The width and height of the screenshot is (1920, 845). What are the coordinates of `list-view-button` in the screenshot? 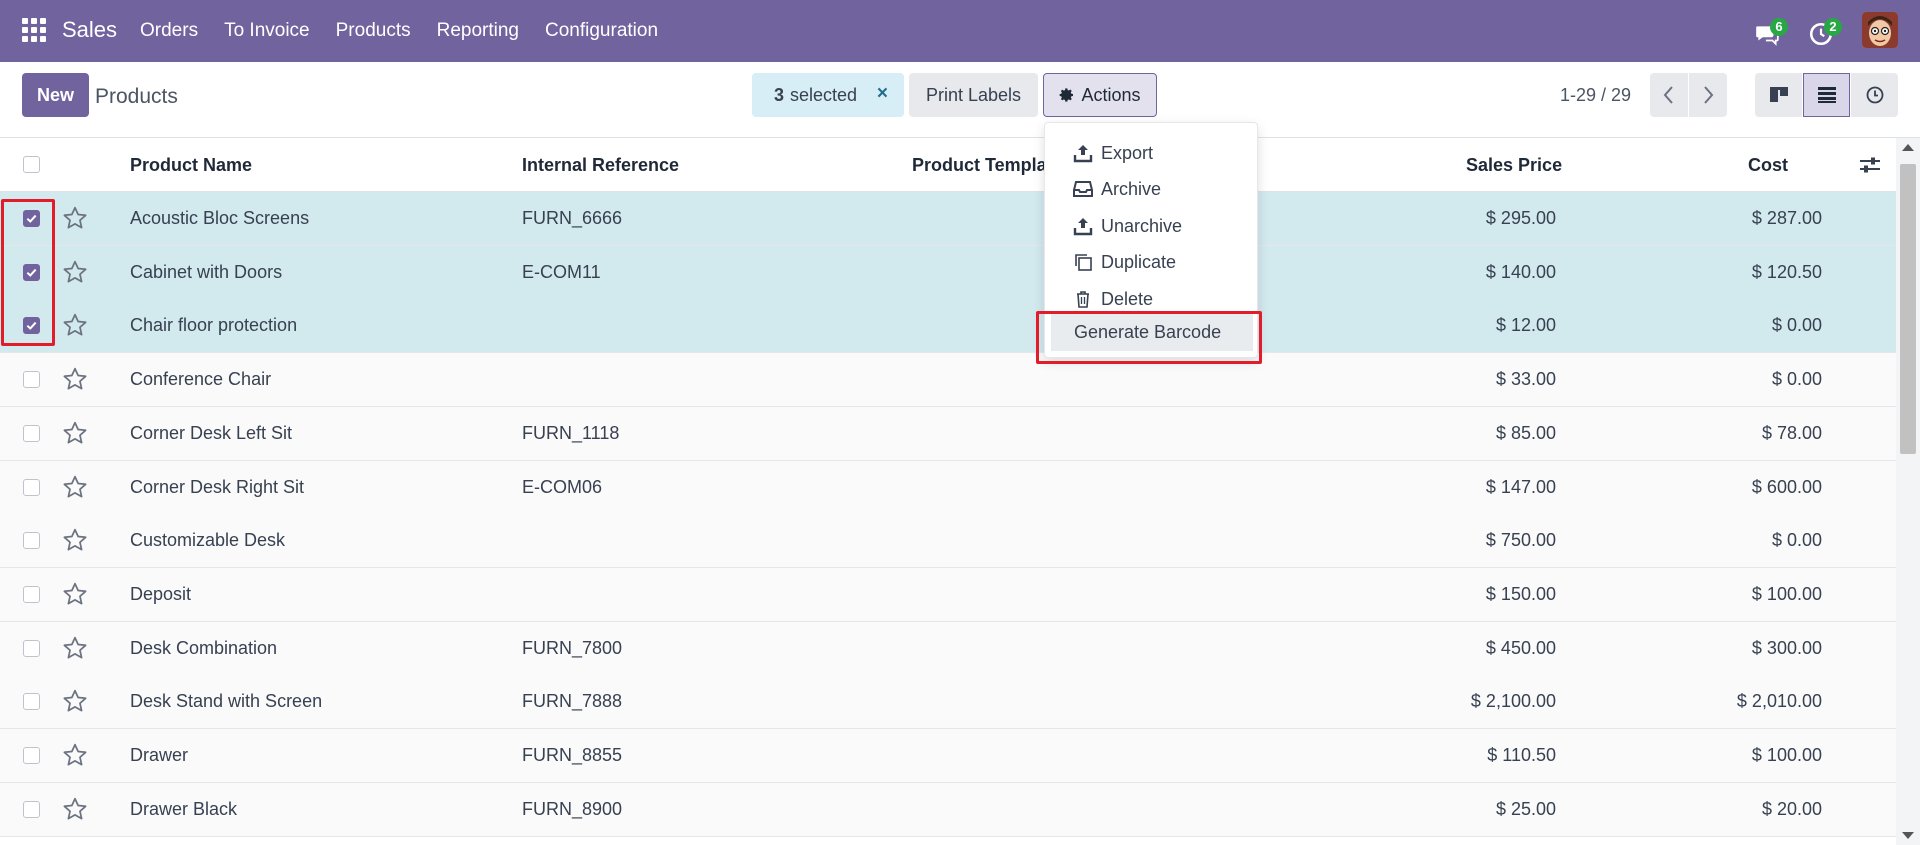 It's located at (1826, 95).